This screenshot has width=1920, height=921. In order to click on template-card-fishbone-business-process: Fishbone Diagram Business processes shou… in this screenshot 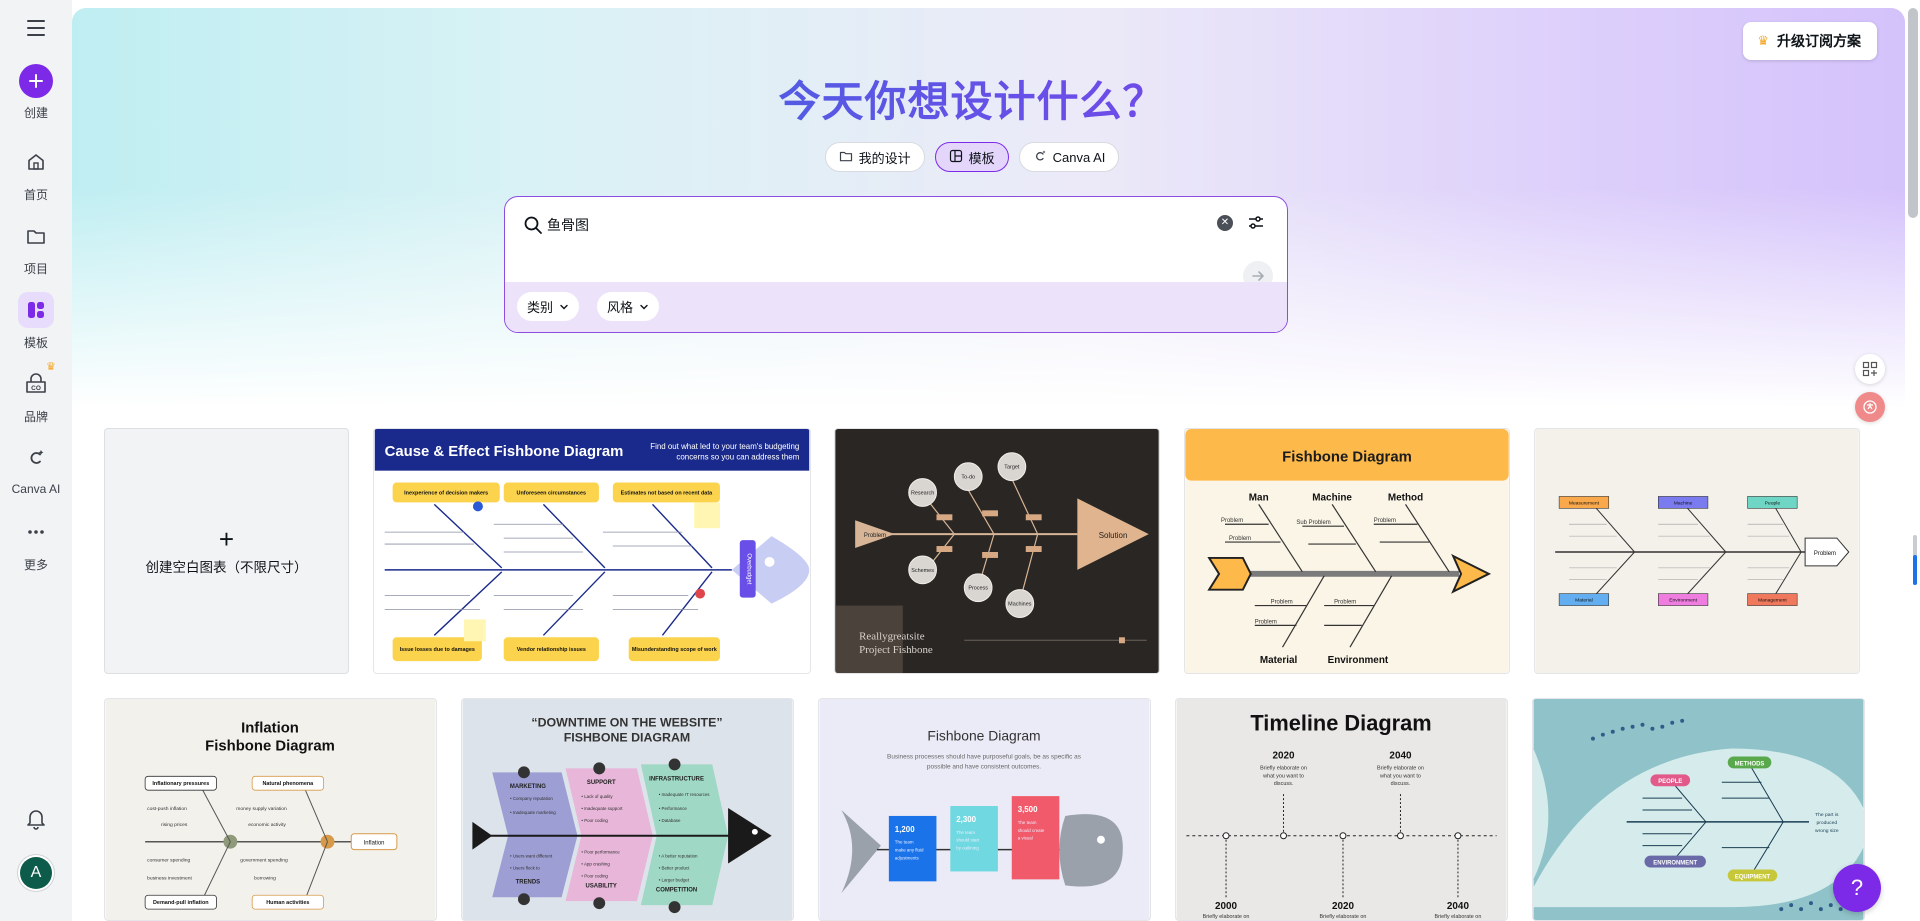, I will do `click(984, 809)`.